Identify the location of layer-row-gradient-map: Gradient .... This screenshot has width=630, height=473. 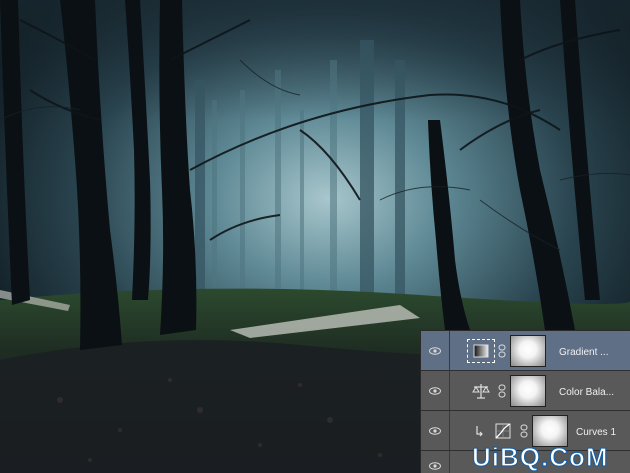
(525, 351).